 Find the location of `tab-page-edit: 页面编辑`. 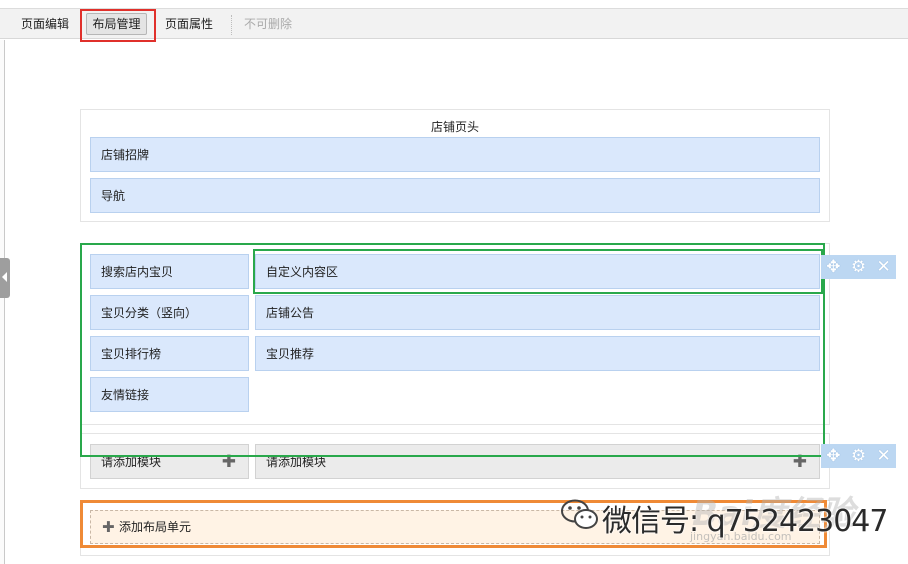

tab-page-edit: 页面编辑 is located at coordinates (45, 24).